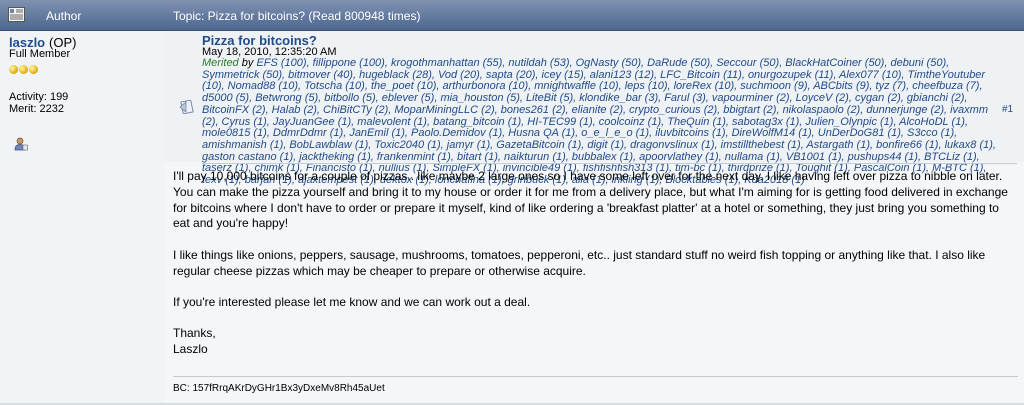 The image size is (1024, 405). What do you see at coordinates (190, 349) in the screenshot?
I see `message-signoff: Laszlo` at bounding box center [190, 349].